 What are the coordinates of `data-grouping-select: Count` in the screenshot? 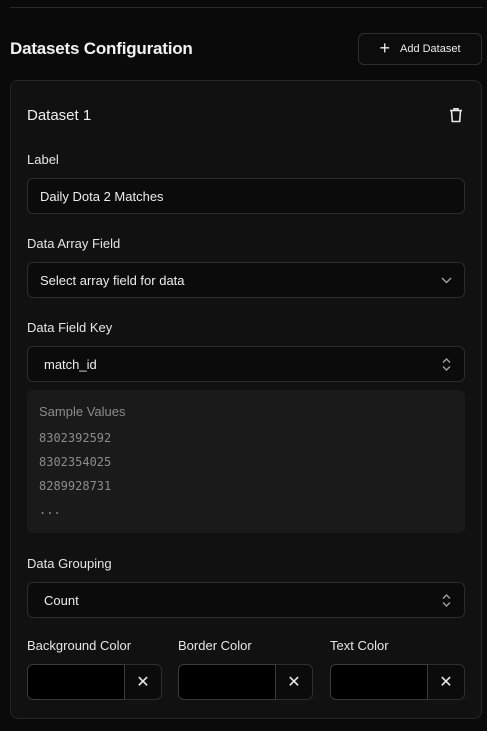 It's located at (246, 600).